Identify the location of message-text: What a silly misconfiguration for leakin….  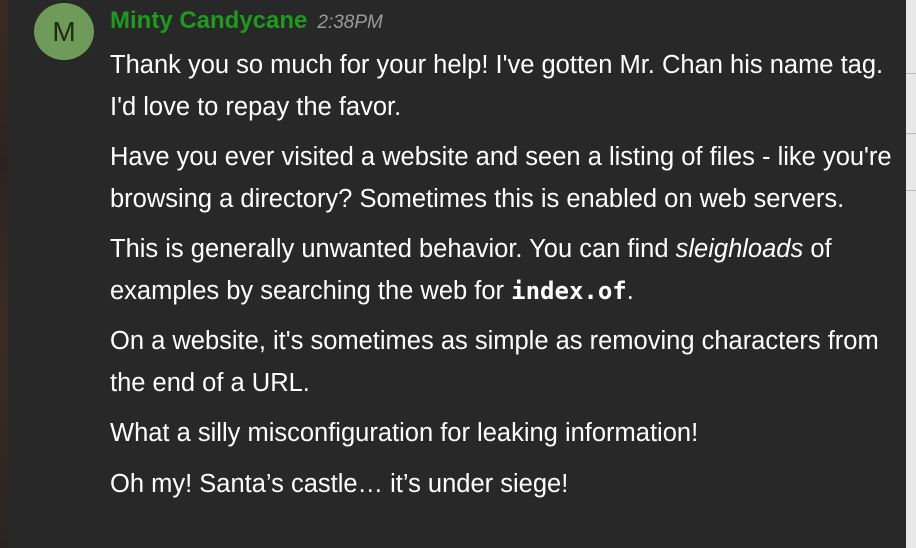
(404, 433).